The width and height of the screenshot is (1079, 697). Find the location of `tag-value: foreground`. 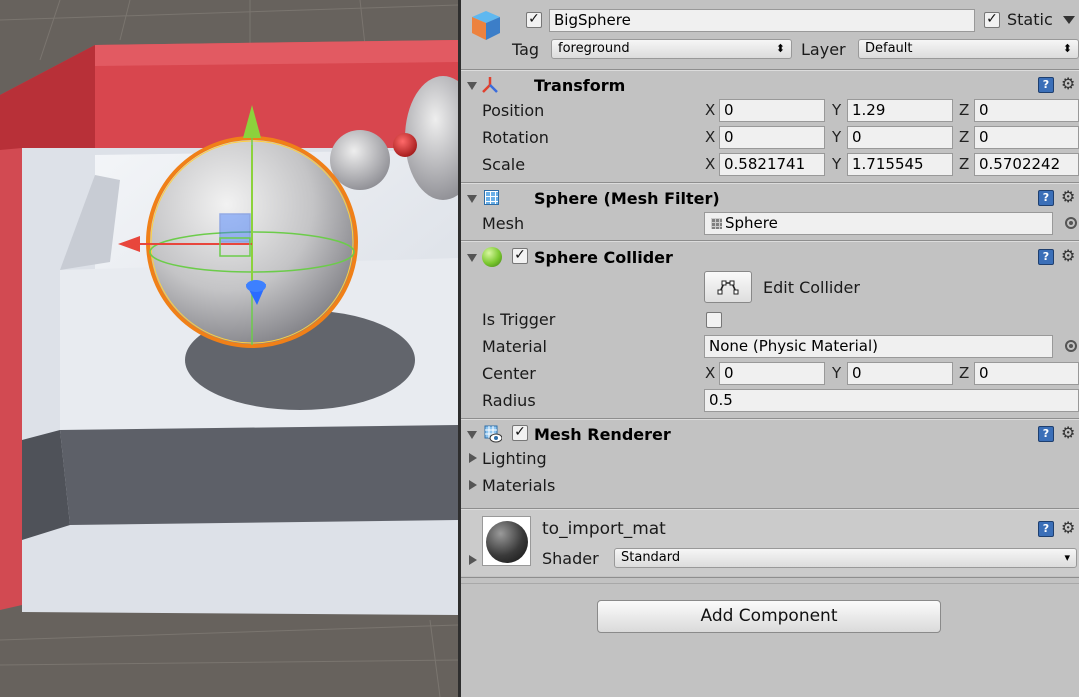

tag-value: foreground is located at coordinates (594, 48).